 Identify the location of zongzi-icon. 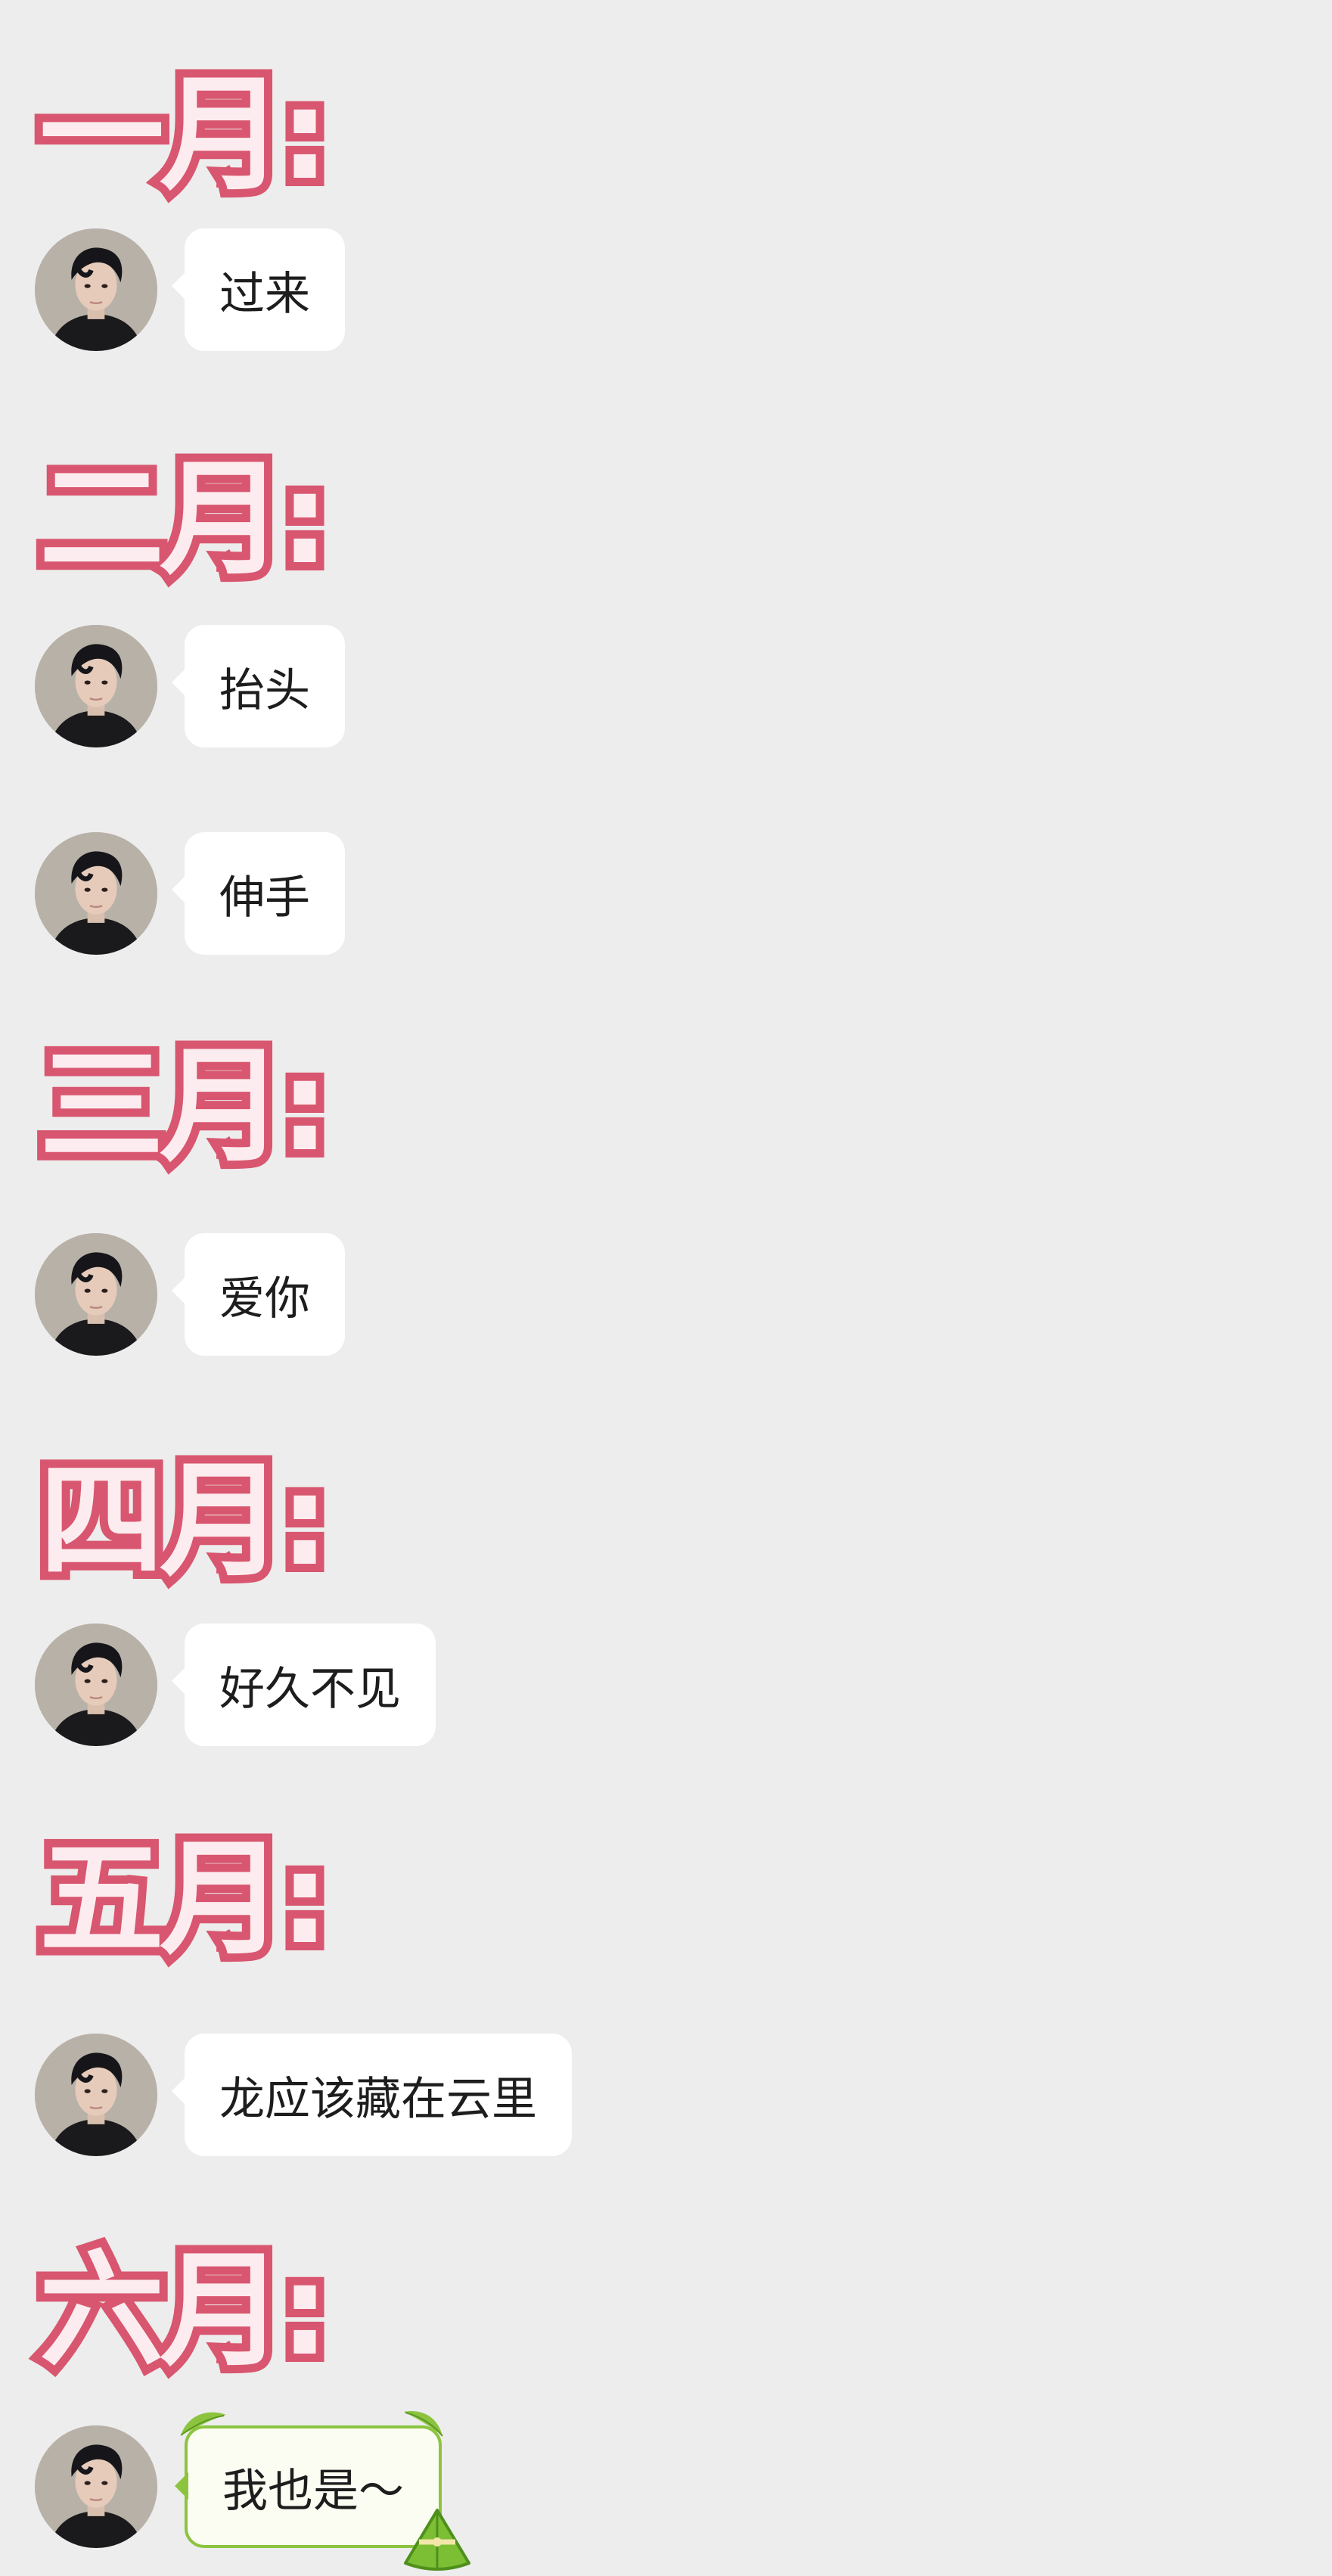
(437, 2540).